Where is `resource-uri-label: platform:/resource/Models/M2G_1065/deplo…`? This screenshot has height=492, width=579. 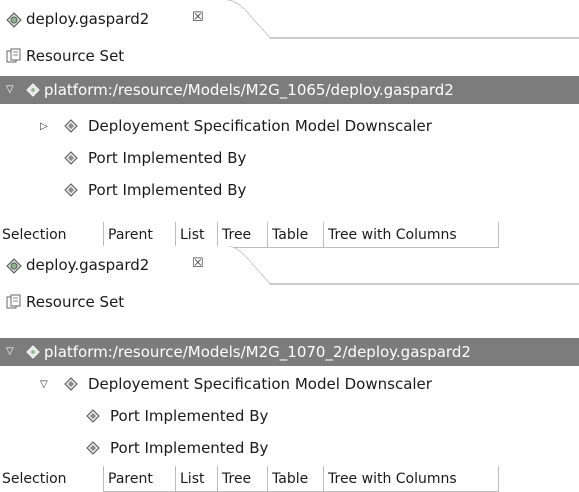 resource-uri-label: platform:/resource/Models/M2G_1065/deplo… is located at coordinates (249, 90).